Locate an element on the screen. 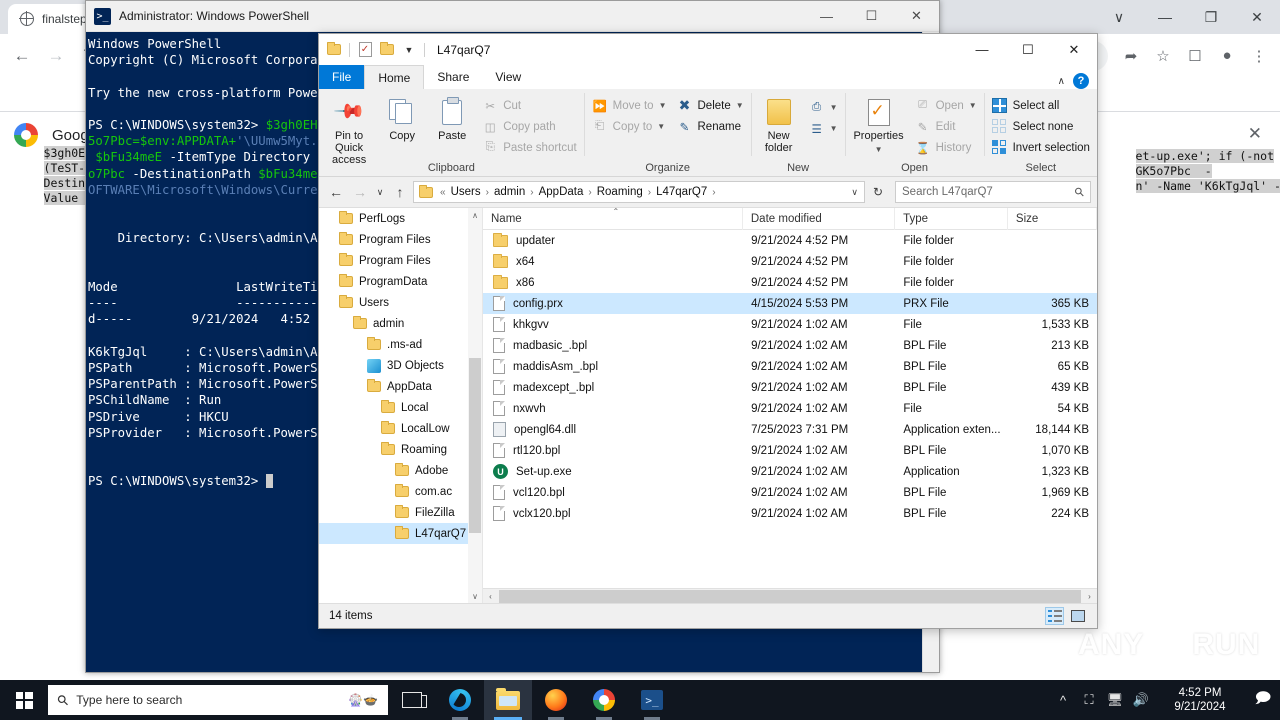 Image resolution: width=1280 pixels, height=720 pixels. tree-item: Users is located at coordinates (400, 302).